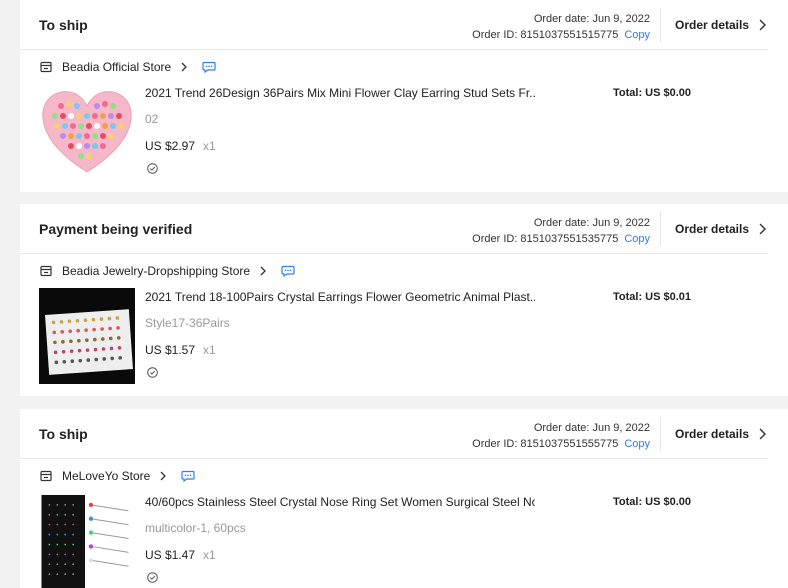  I want to click on product-price: US $1.57 x1, so click(180, 350).